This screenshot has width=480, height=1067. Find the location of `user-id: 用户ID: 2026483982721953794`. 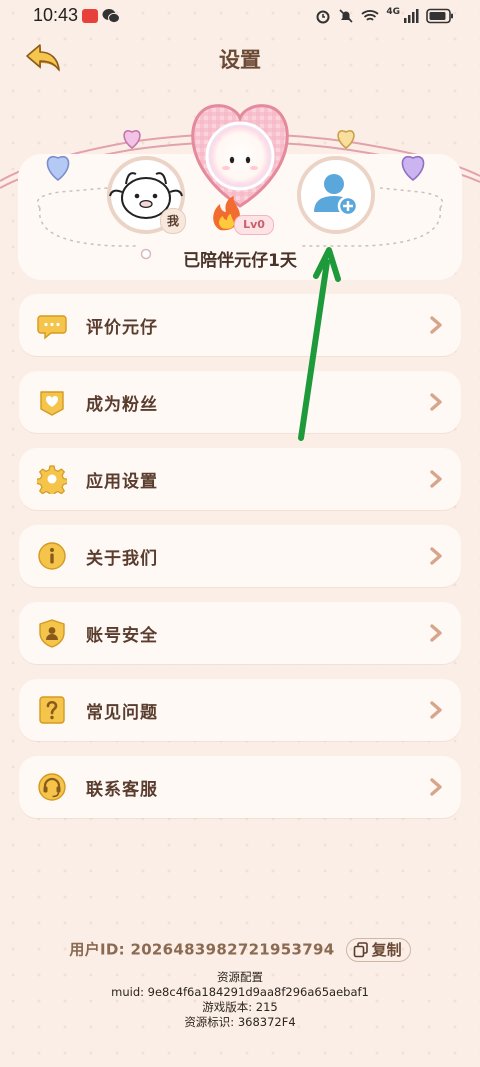

user-id: 用户ID: 2026483982721953794 is located at coordinates (202, 949).